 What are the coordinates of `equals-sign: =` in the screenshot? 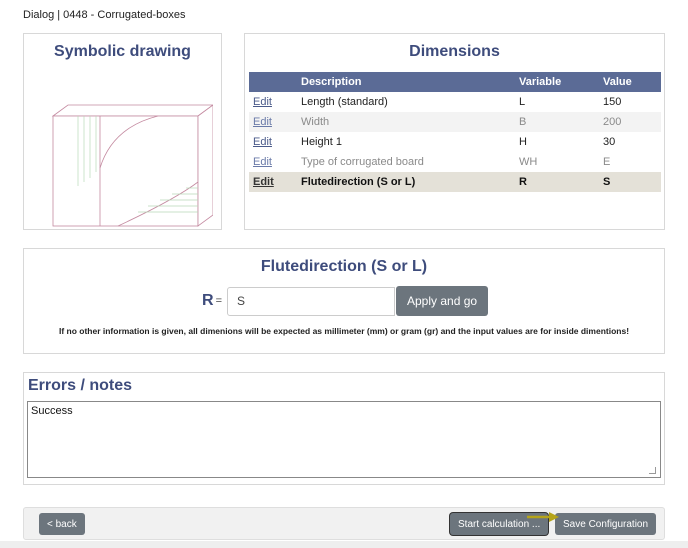 It's located at (218, 301).